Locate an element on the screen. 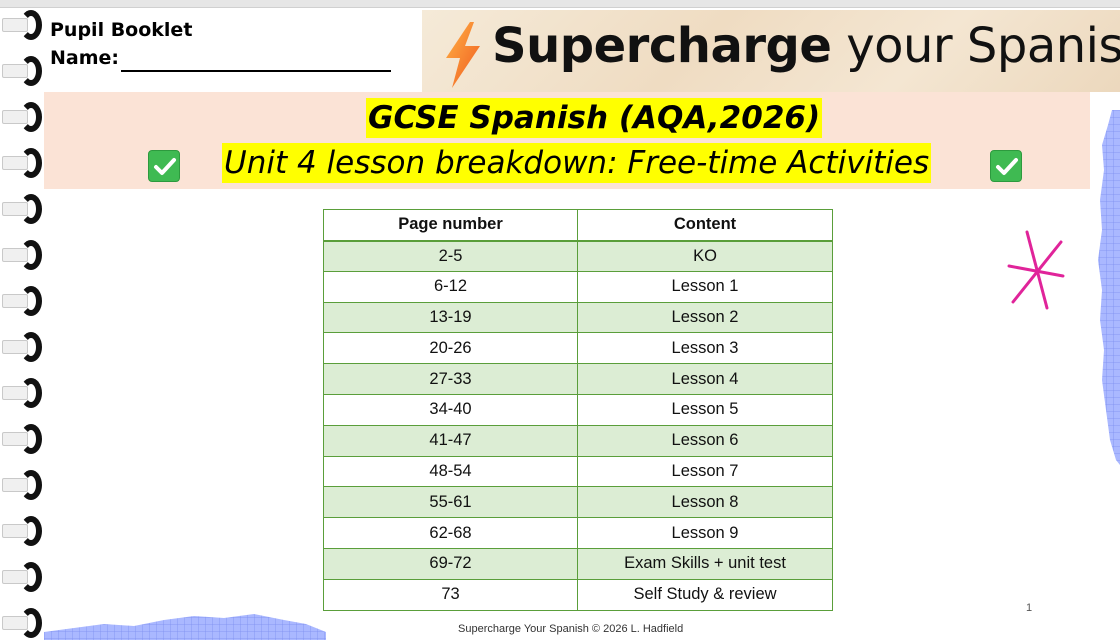  content-cell: Lesson 5 is located at coordinates (705, 409).